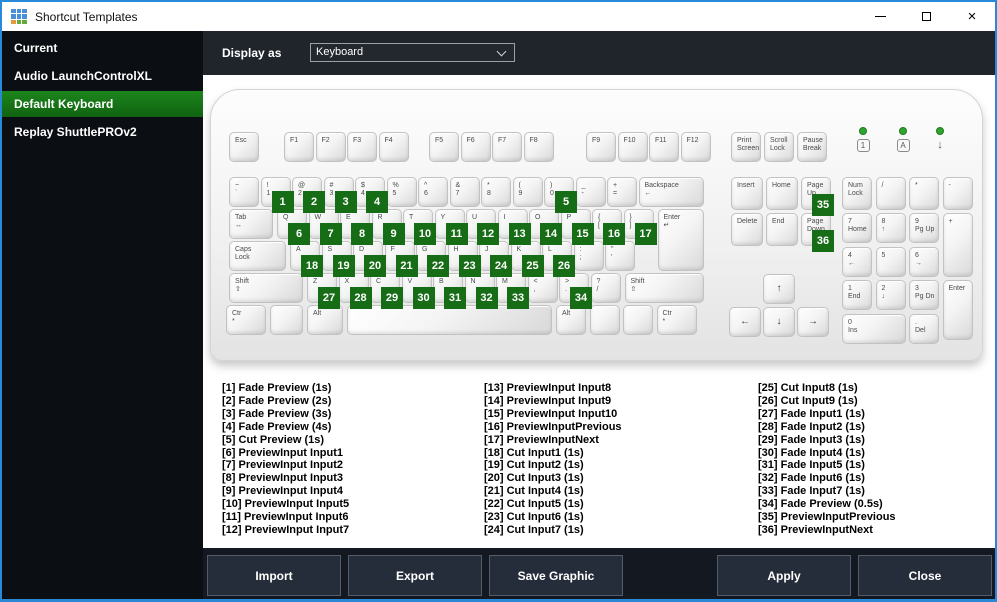 Image resolution: width=997 pixels, height=602 pixels. I want to click on key-numpad-8: 8 ↑, so click(890, 228).